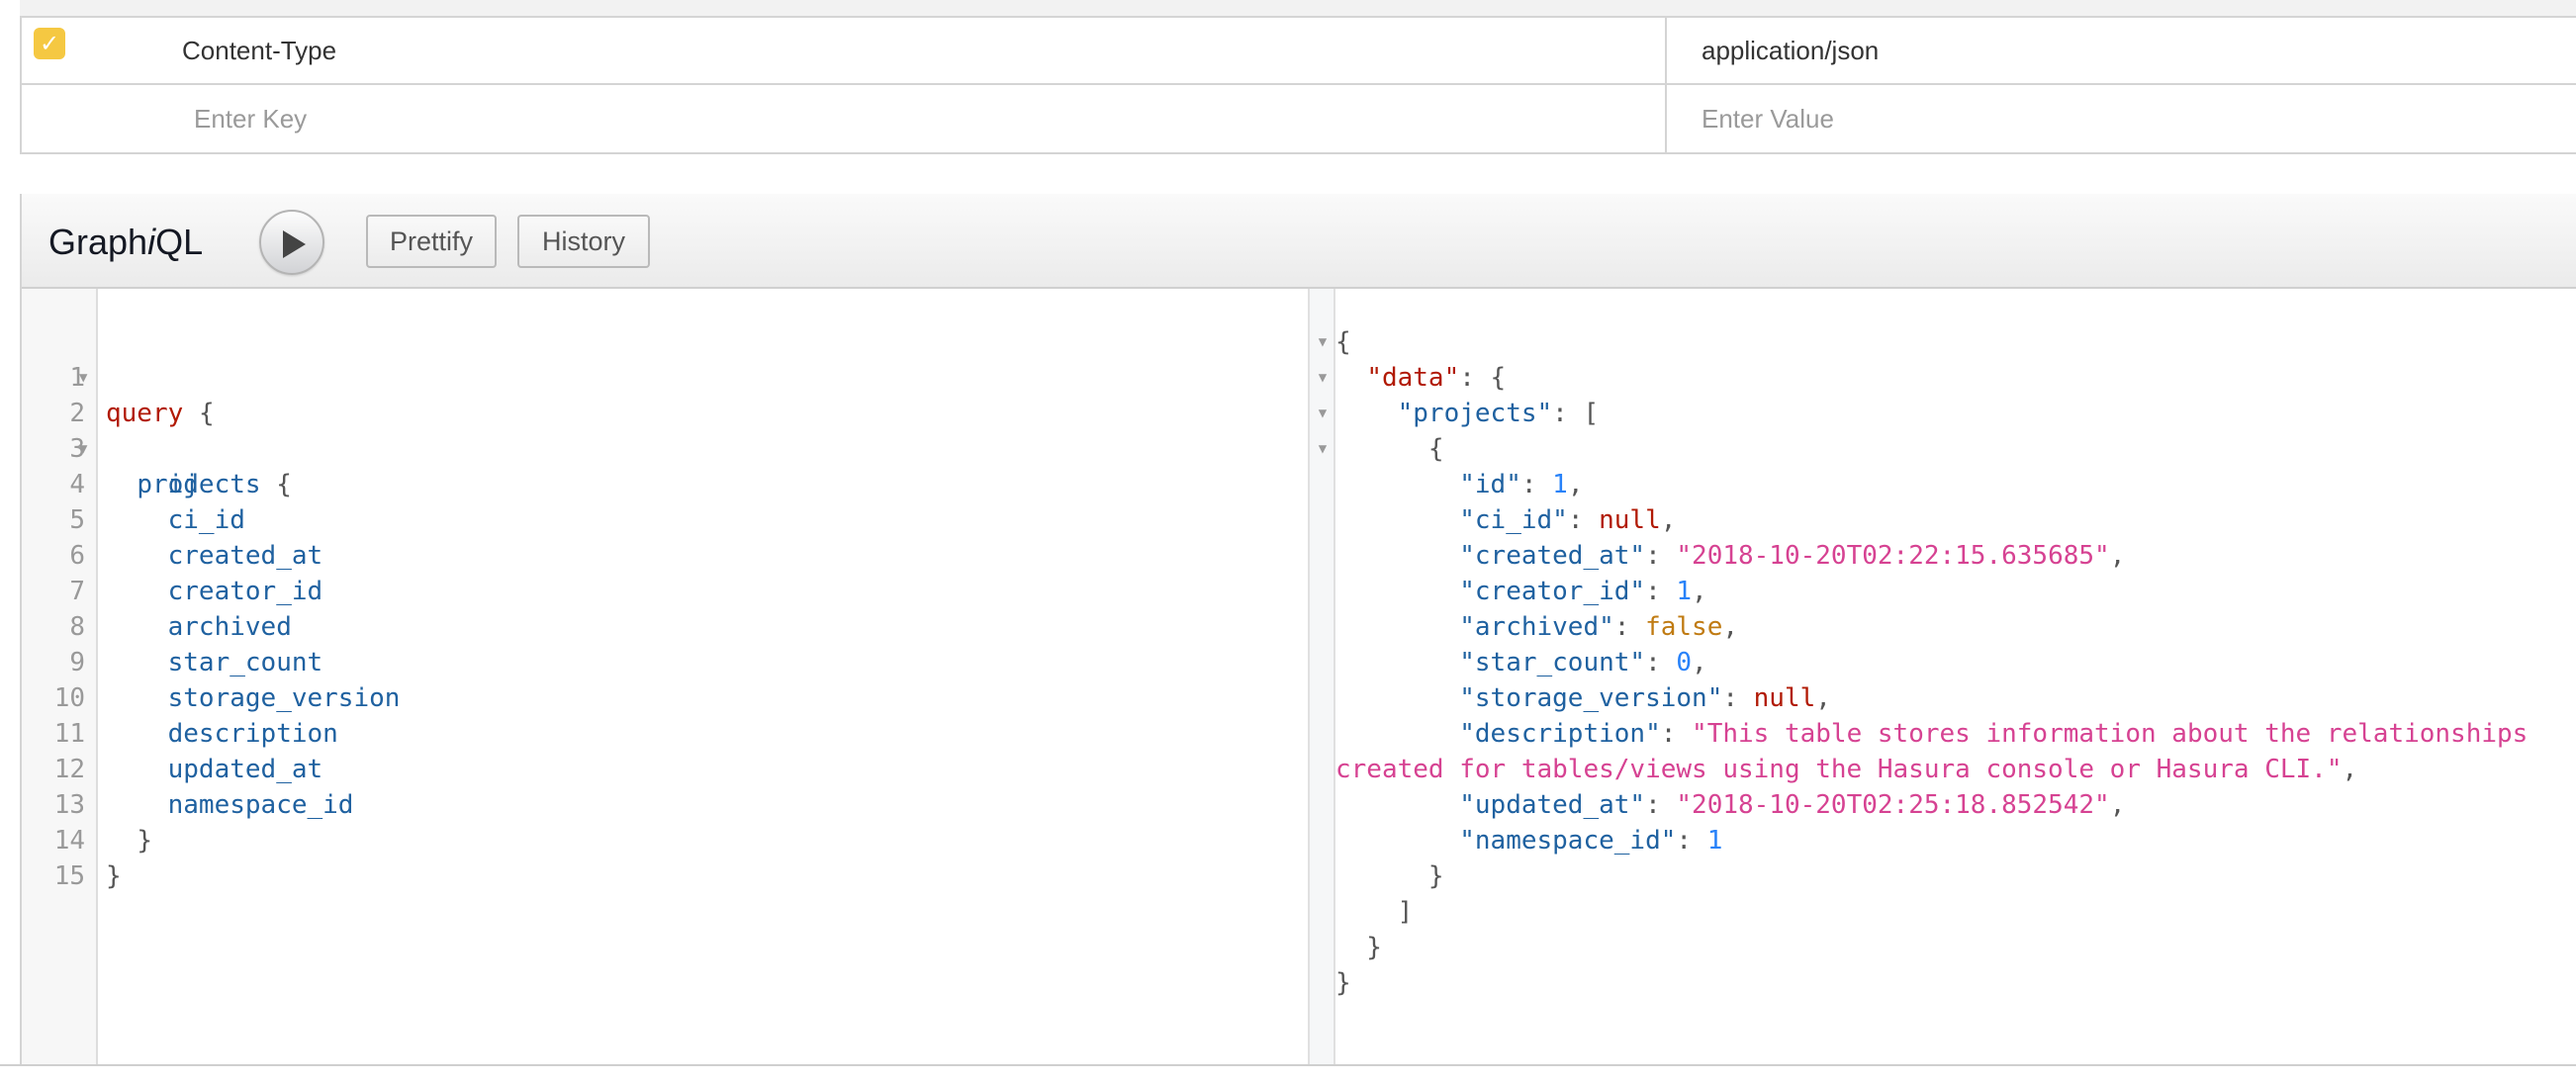 This screenshot has height=1082, width=2576. What do you see at coordinates (88, 876) in the screenshot?
I see `code-line: 15}` at bounding box center [88, 876].